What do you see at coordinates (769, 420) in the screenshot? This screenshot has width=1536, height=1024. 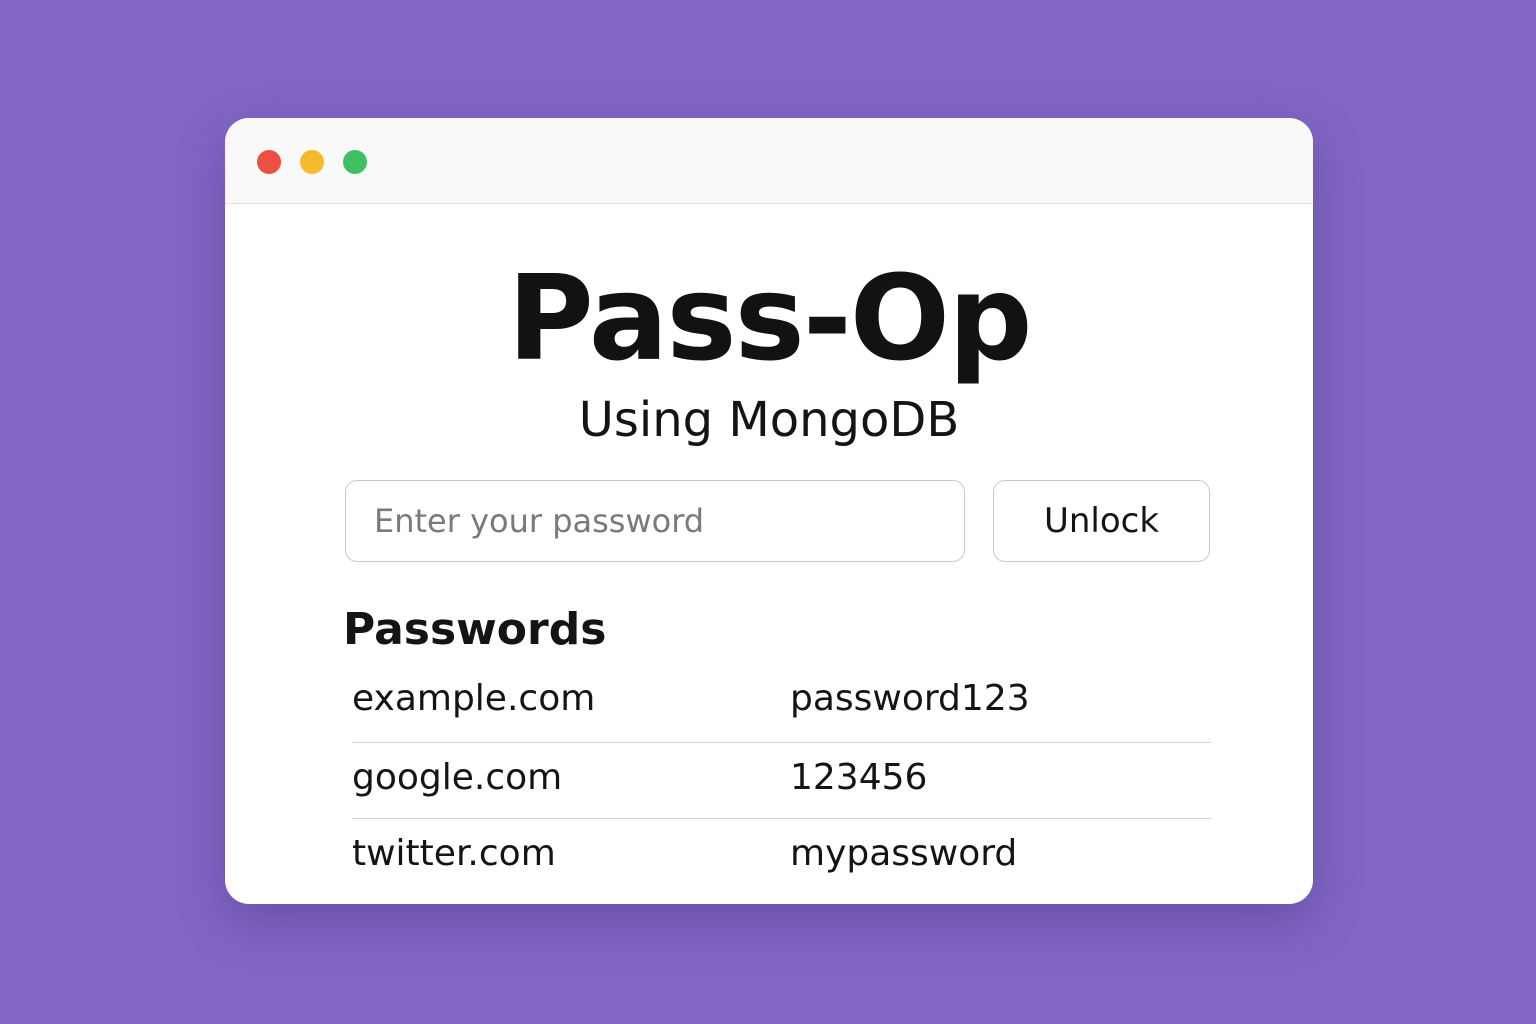 I see `app-subtitle: Using MongoDB` at bounding box center [769, 420].